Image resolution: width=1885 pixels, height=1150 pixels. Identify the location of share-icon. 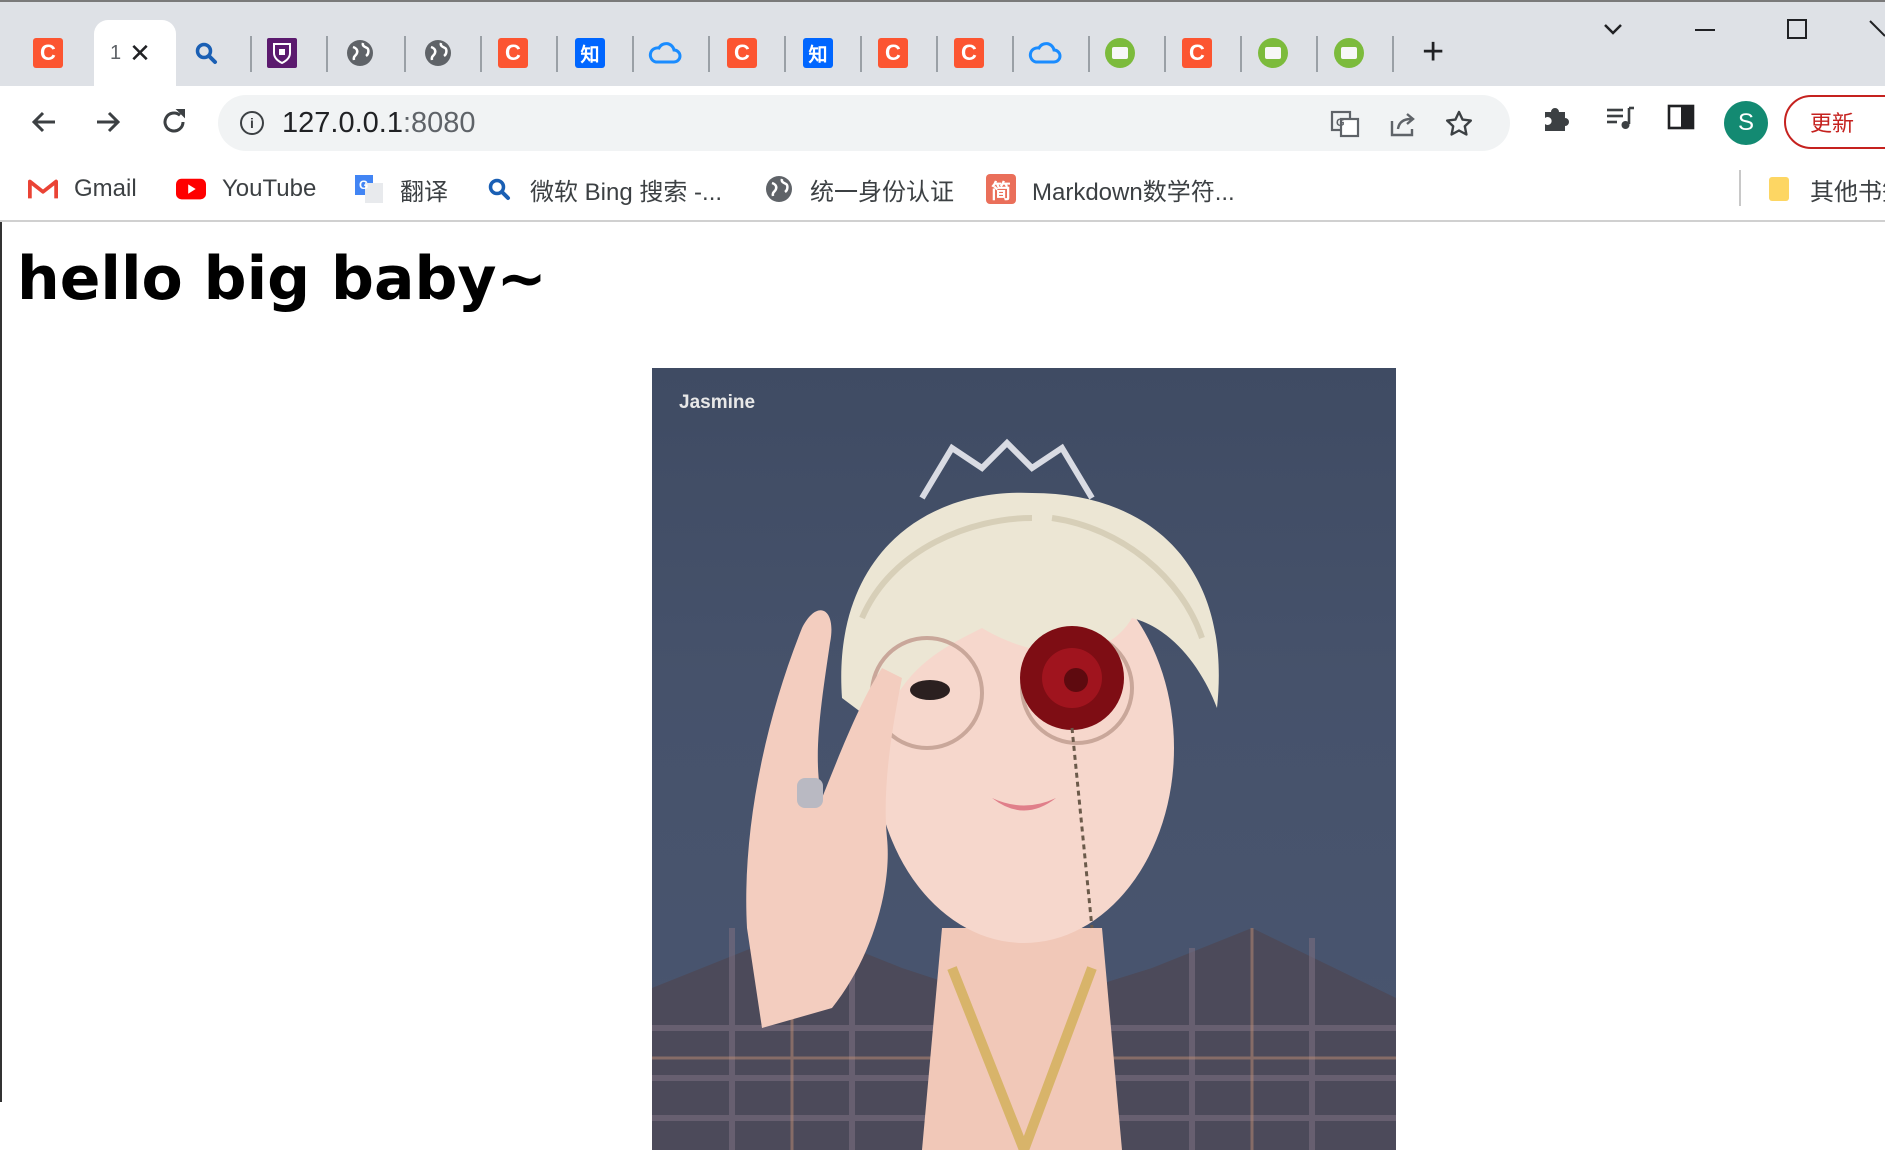
(1402, 125).